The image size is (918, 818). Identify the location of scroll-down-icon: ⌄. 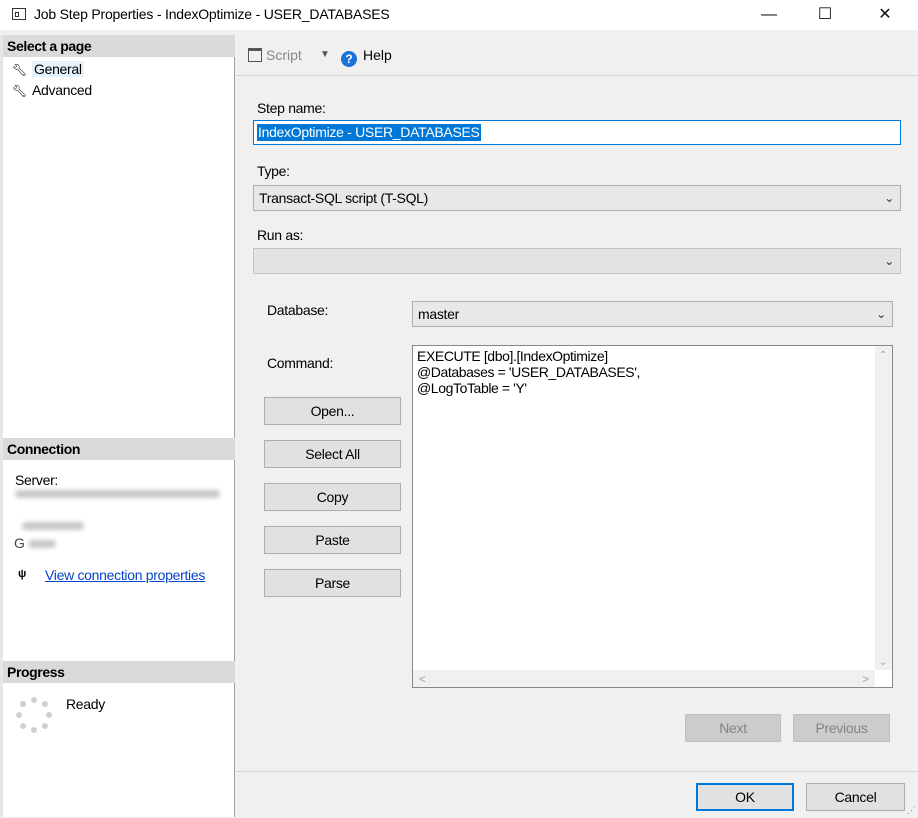
(883, 662).